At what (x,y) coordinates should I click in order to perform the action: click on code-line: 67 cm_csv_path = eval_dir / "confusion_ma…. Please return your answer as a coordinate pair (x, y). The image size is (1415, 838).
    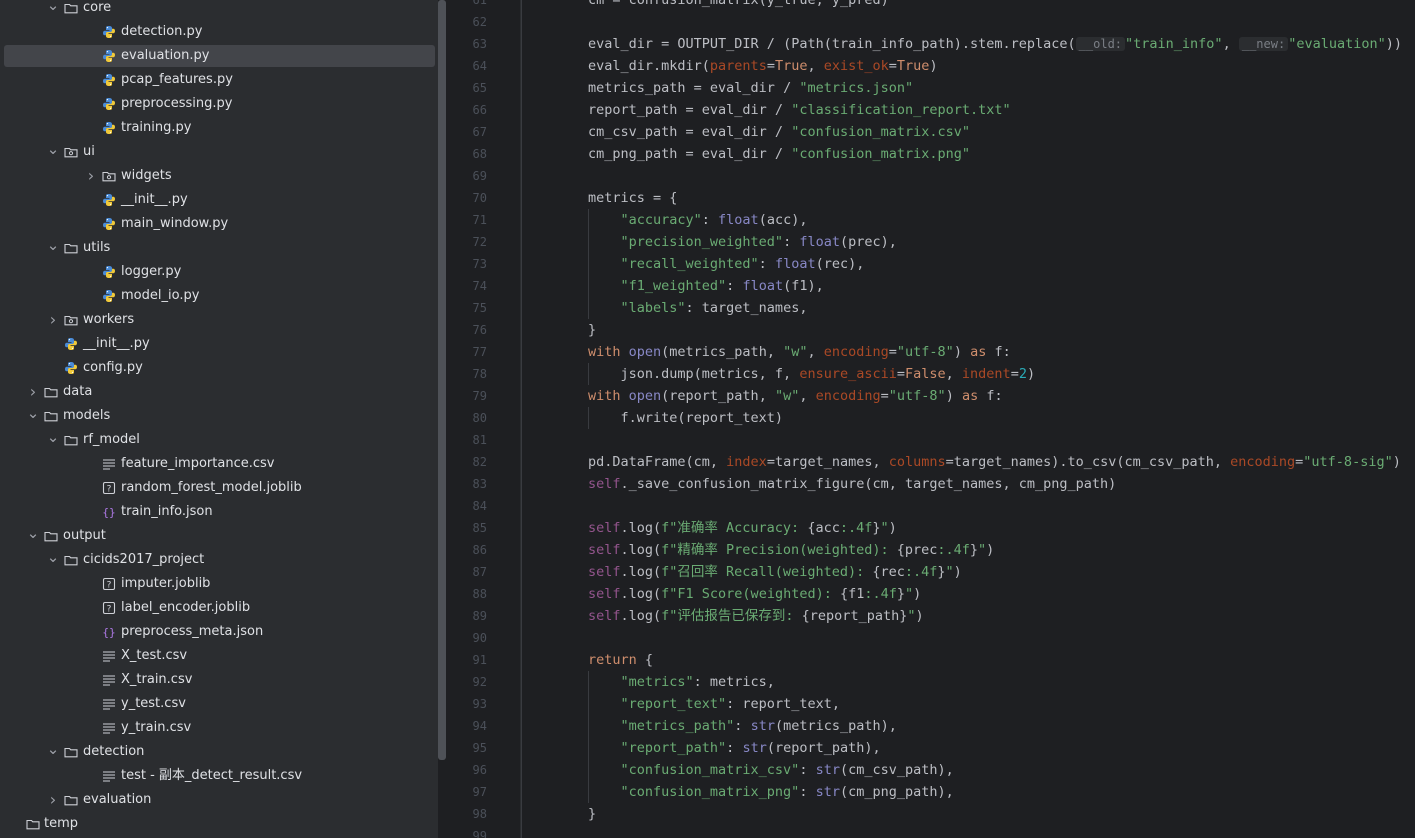
    Looking at the image, I should click on (931, 132).